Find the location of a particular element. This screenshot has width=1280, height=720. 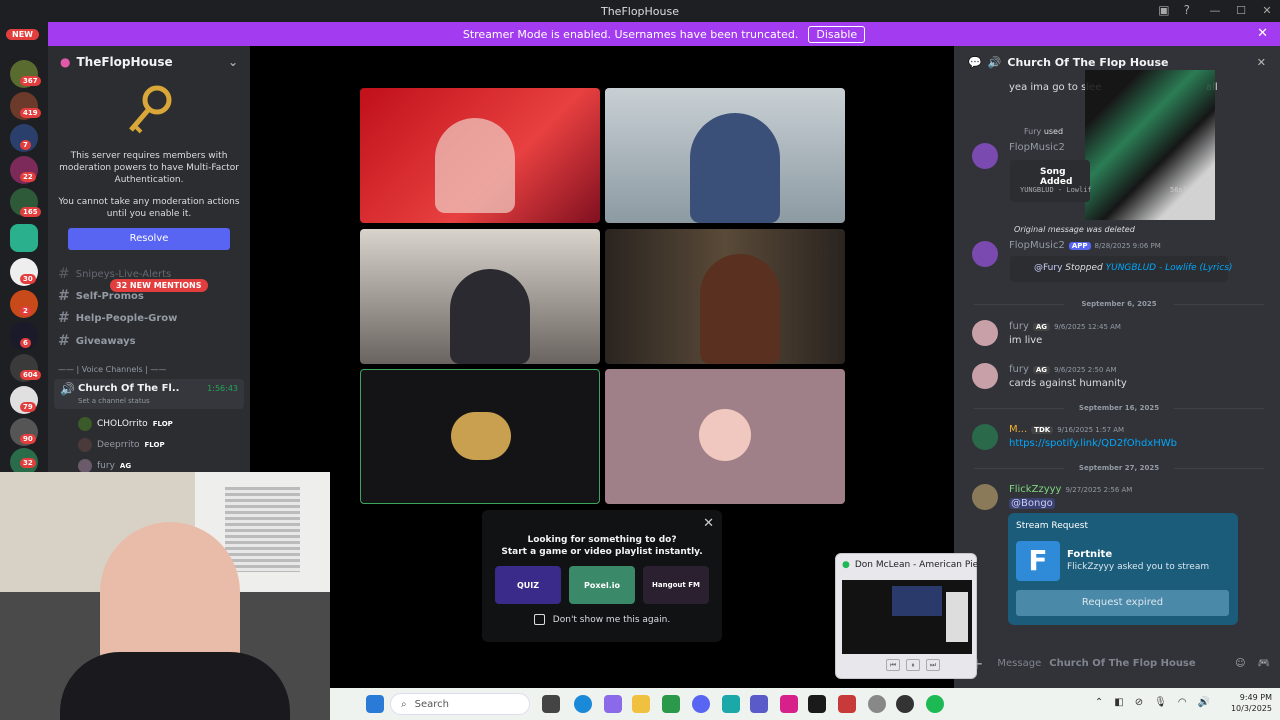

voice-member: CHOLOrrito FLOP is located at coordinates (125, 424).